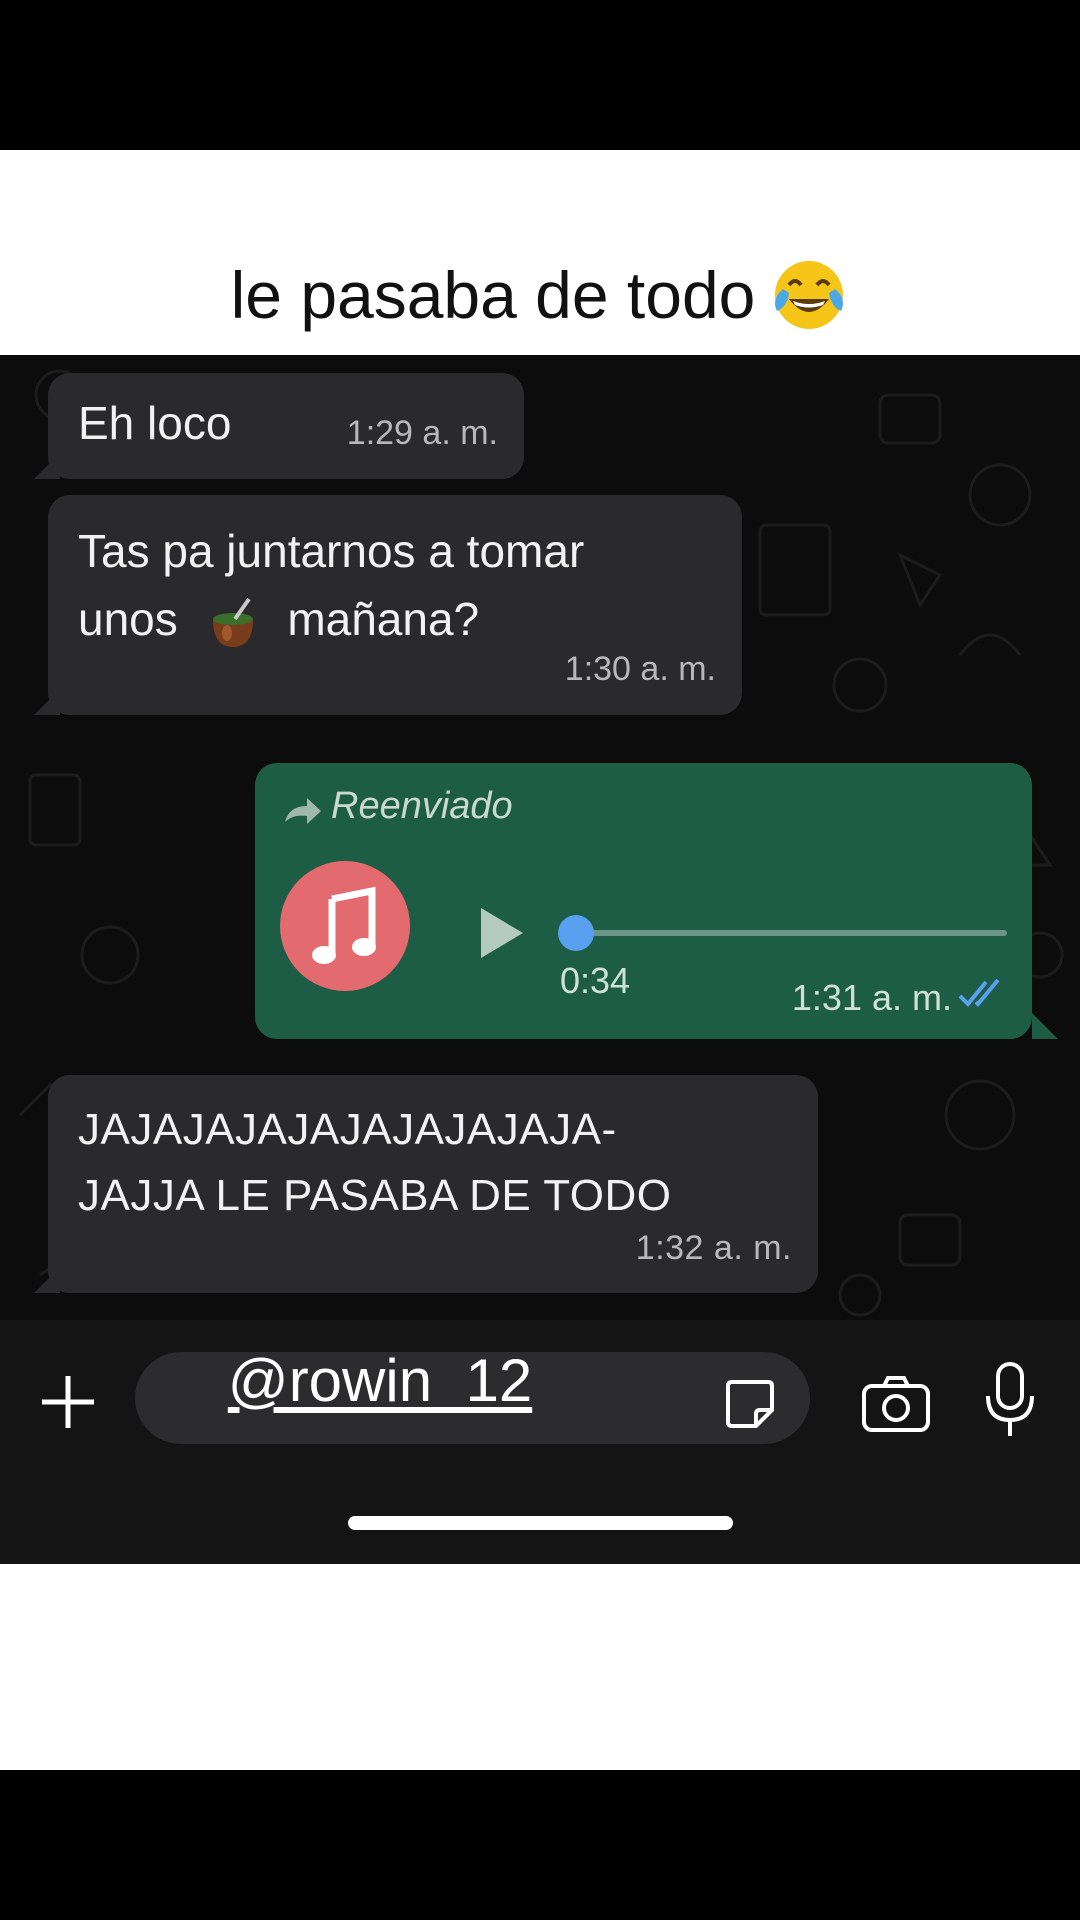  What do you see at coordinates (750, 1404) in the screenshot?
I see `sticker-icon` at bounding box center [750, 1404].